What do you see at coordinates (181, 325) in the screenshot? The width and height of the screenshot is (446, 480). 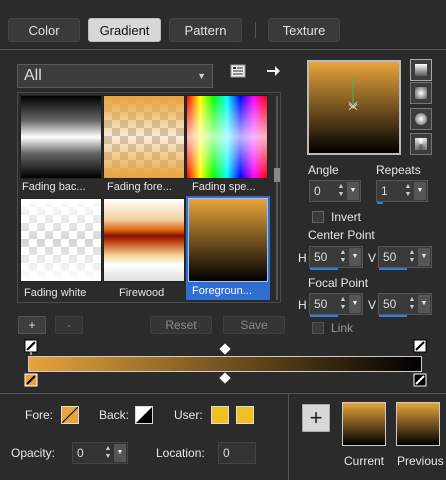 I see `reset-button: Reset` at bounding box center [181, 325].